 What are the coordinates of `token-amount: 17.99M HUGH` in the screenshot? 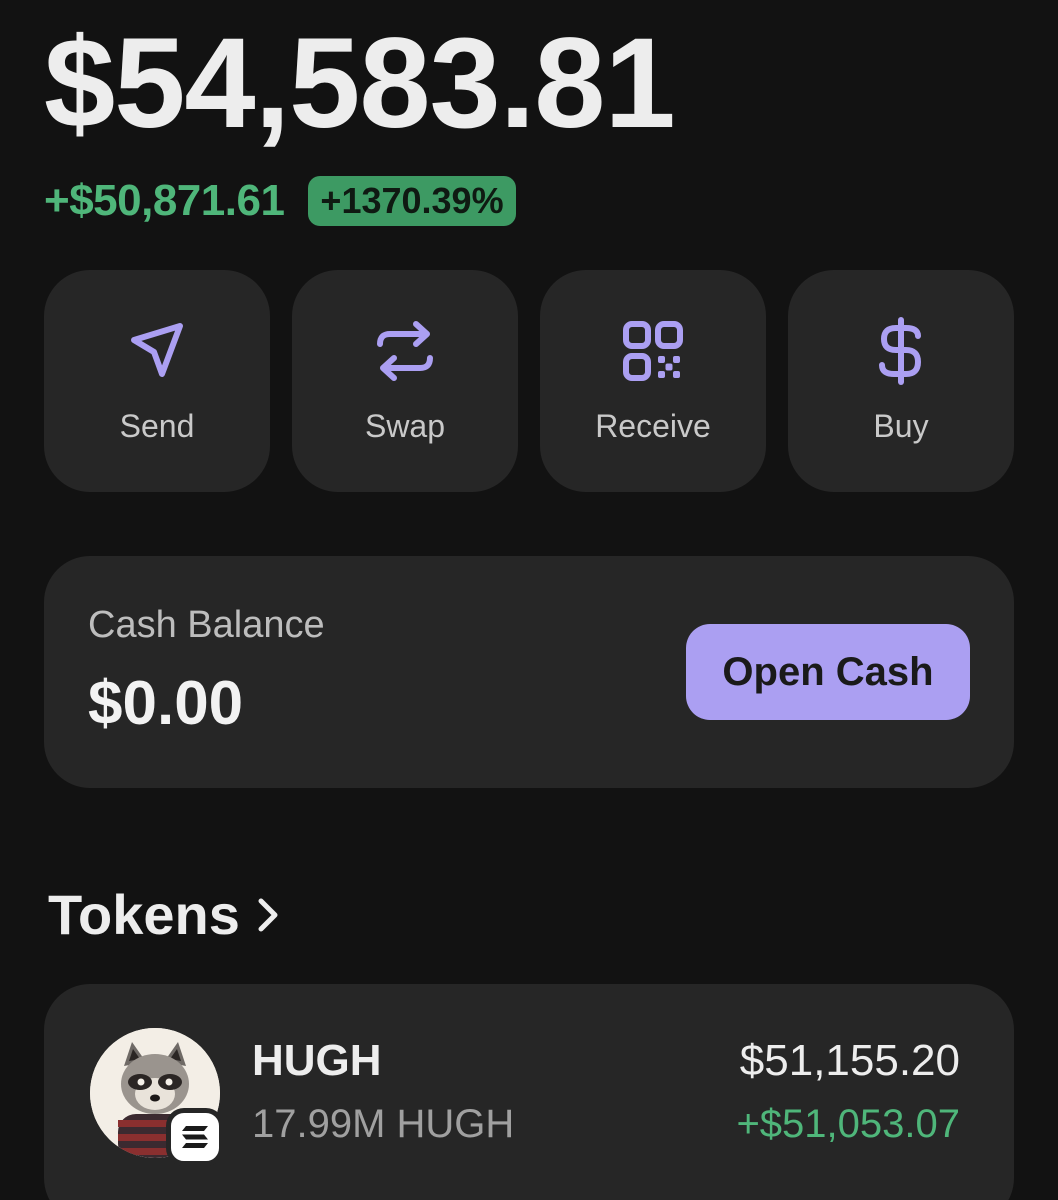 It's located at (383, 1124).